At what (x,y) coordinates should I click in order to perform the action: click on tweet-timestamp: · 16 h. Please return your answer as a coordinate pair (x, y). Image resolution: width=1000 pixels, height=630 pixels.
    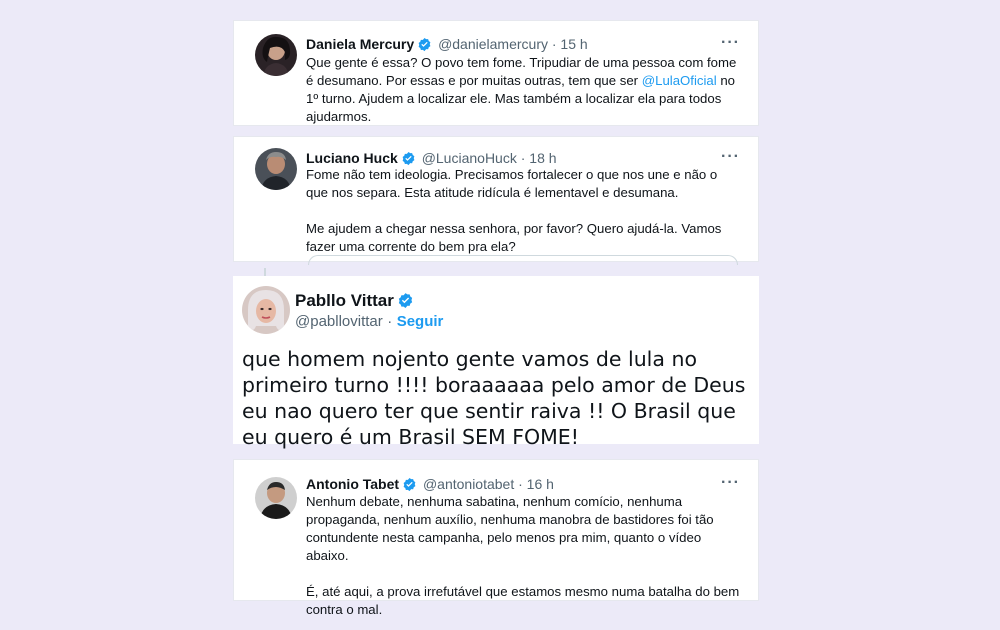
    Looking at the image, I should click on (536, 484).